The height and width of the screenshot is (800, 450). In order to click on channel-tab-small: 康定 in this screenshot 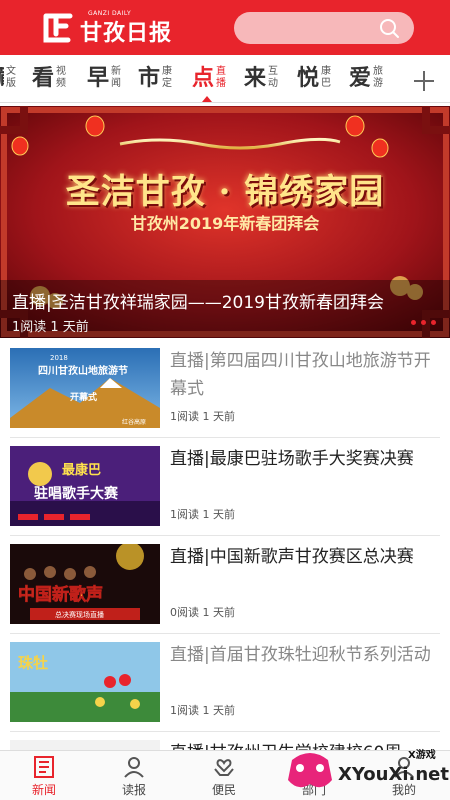, I will do `click(167, 77)`.